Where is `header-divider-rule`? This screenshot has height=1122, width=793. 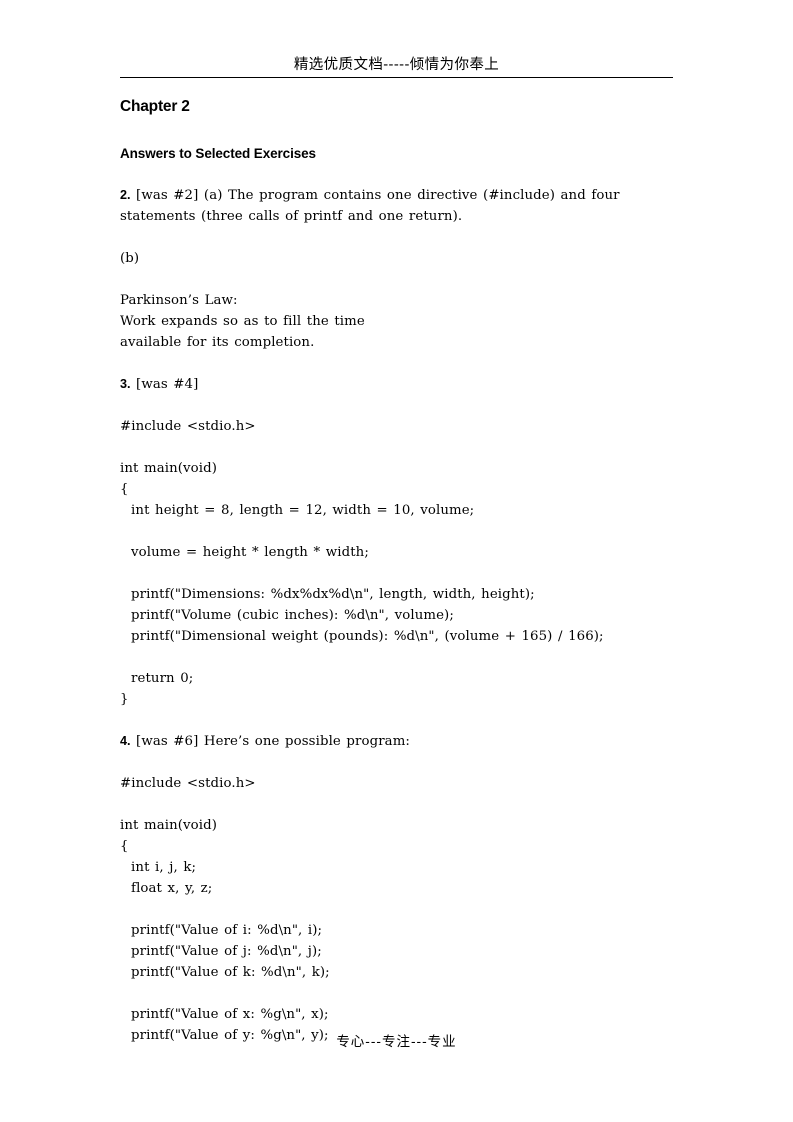 header-divider-rule is located at coordinates (396, 77).